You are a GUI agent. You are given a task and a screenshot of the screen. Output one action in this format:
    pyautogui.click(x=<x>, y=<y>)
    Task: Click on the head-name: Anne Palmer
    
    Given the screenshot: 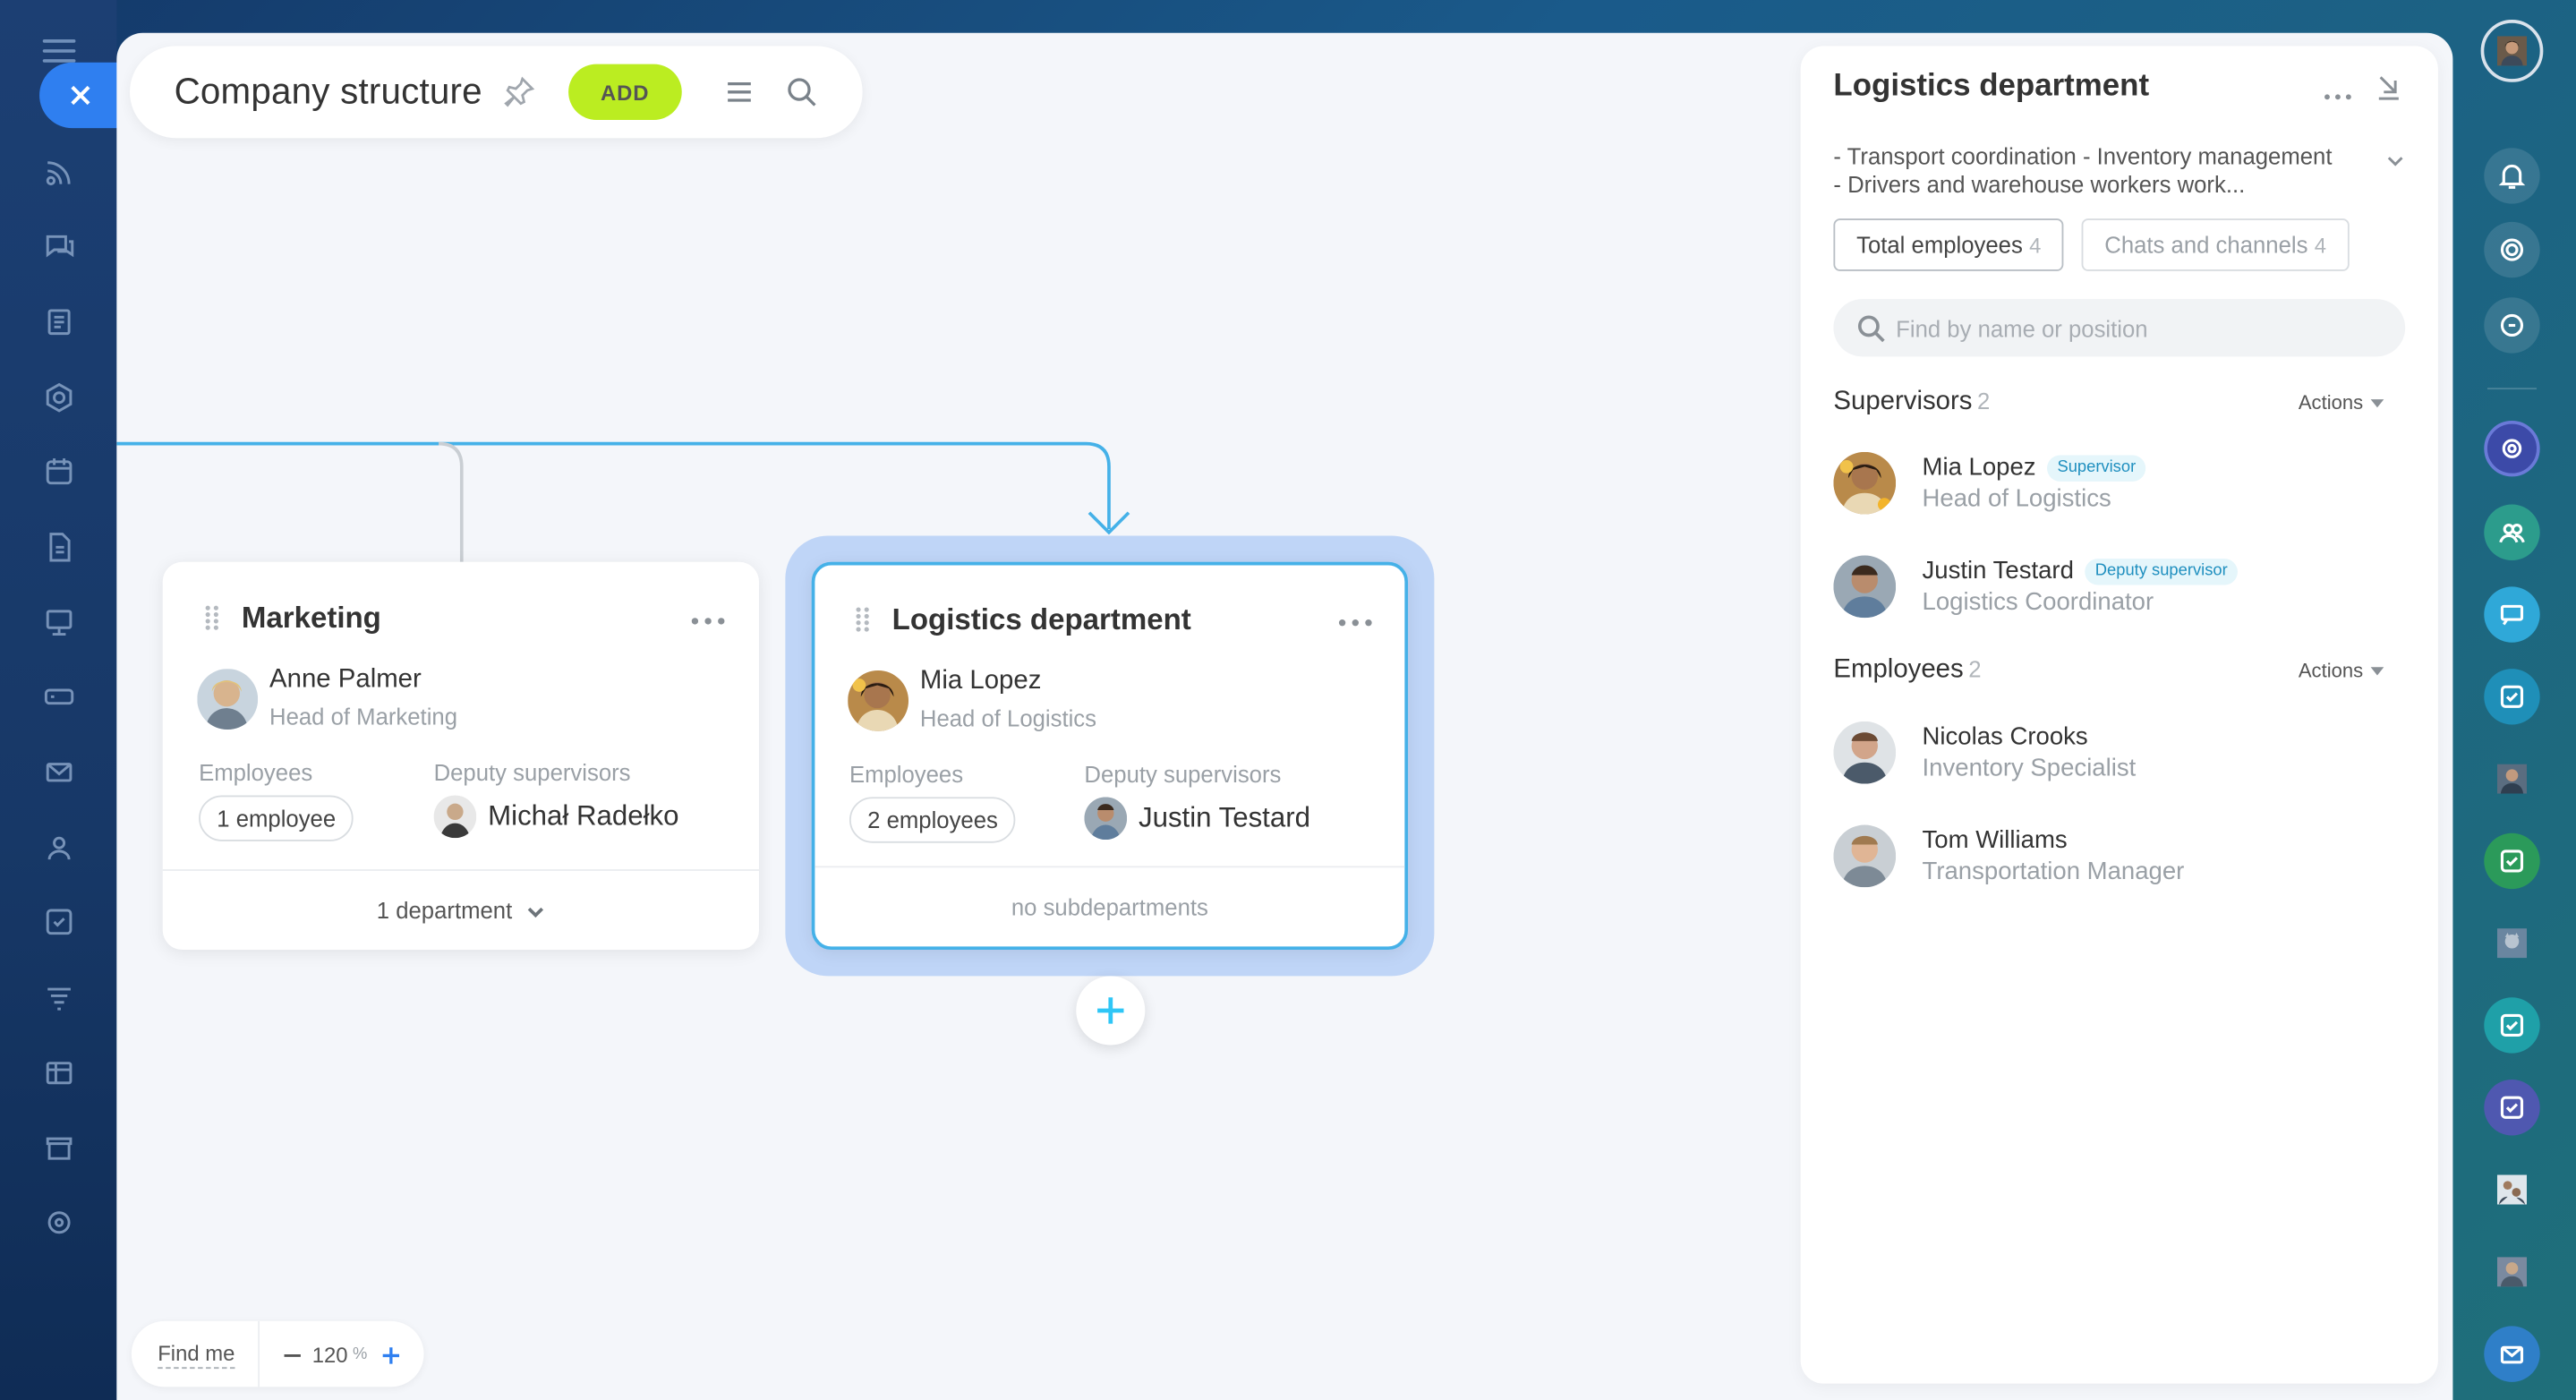 What is the action you would take?
    pyautogui.click(x=345, y=680)
    